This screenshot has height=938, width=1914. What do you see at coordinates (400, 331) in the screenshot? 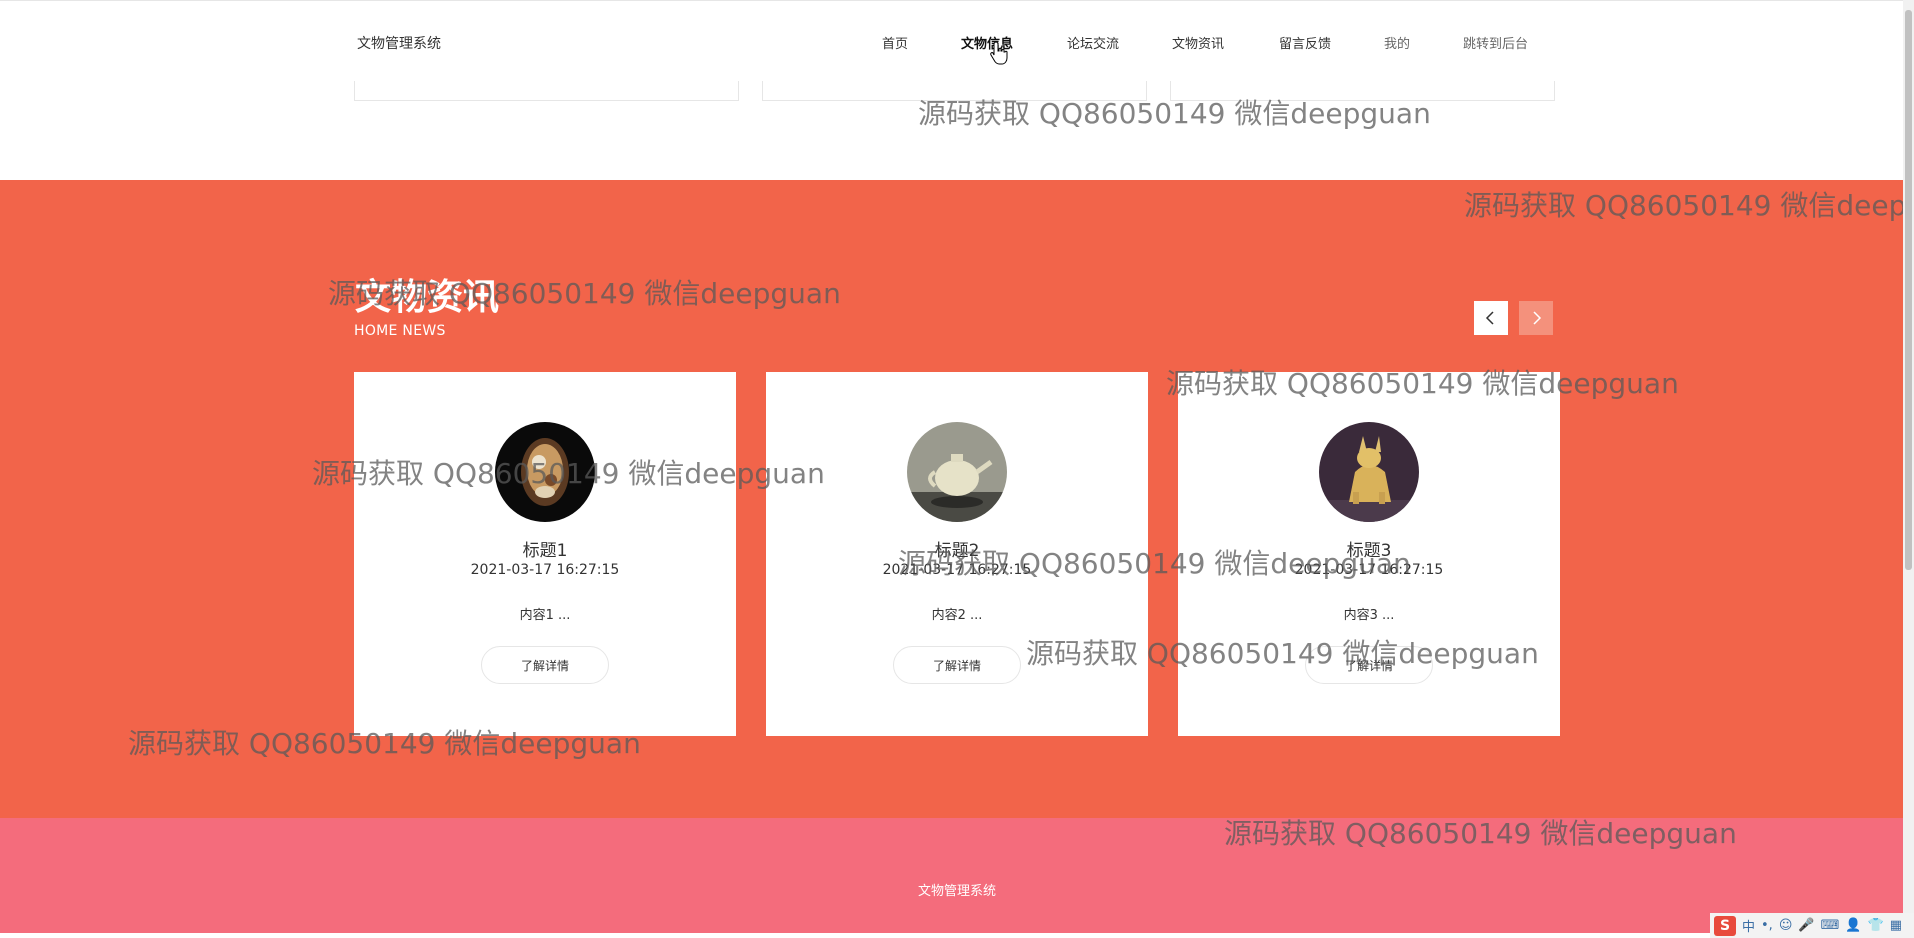
I see `news-section-subtitle: HOME NEWS` at bounding box center [400, 331].